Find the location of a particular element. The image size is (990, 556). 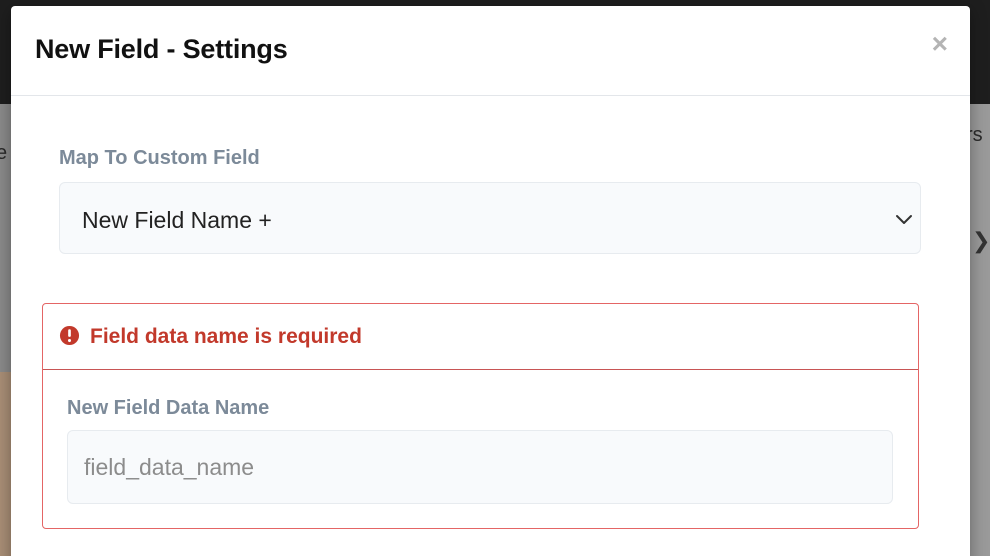

map-field-label: Map To Custom Field is located at coordinates (159, 158).